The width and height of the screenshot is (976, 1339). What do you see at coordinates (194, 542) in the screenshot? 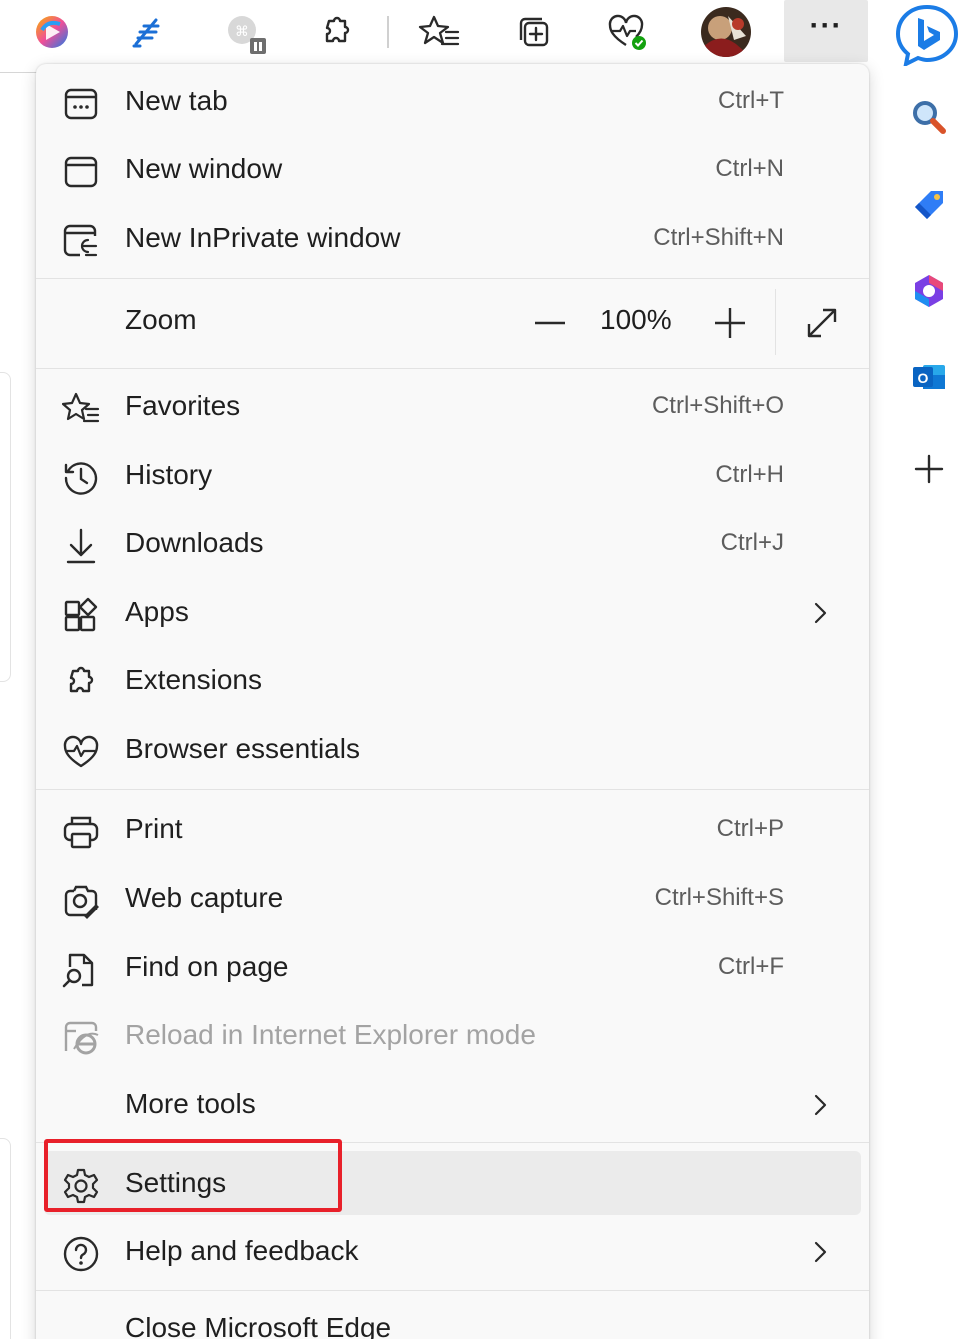
I see `menu-item-label: Downloads` at bounding box center [194, 542].